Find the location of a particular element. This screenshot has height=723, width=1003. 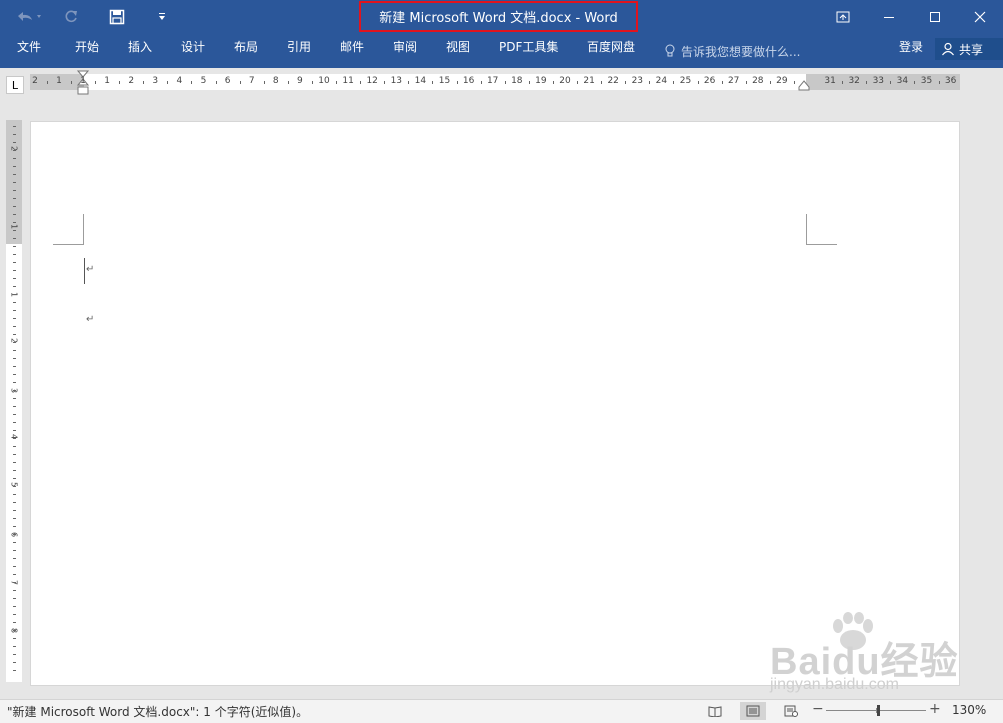

redo-button is located at coordinates (71, 17).